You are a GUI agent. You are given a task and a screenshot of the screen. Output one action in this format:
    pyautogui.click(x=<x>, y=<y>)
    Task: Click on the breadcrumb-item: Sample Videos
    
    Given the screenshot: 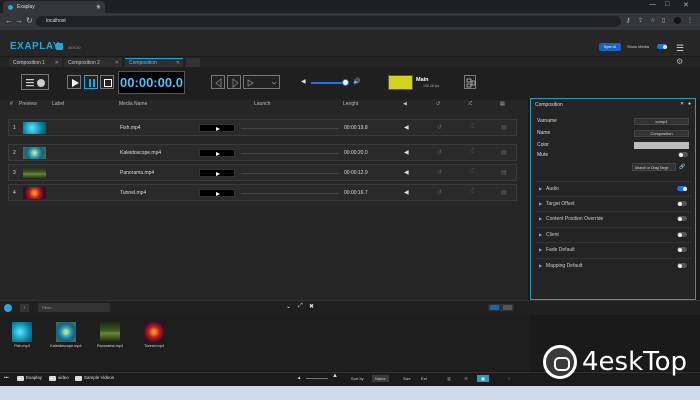 What is the action you would take?
    pyautogui.click(x=99, y=377)
    